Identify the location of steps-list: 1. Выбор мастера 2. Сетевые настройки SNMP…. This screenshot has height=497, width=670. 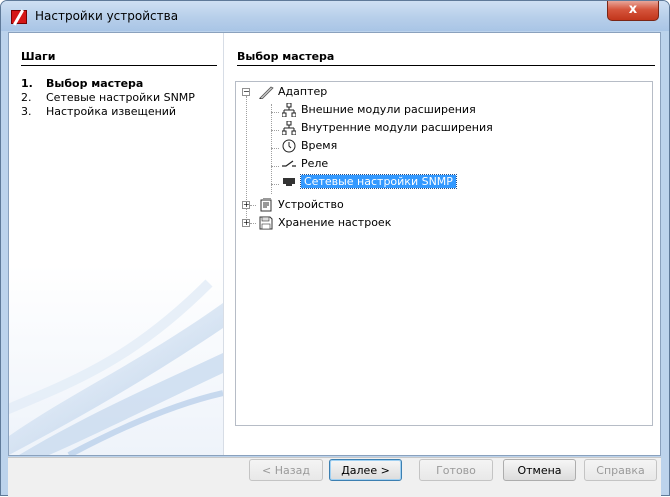
(108, 98).